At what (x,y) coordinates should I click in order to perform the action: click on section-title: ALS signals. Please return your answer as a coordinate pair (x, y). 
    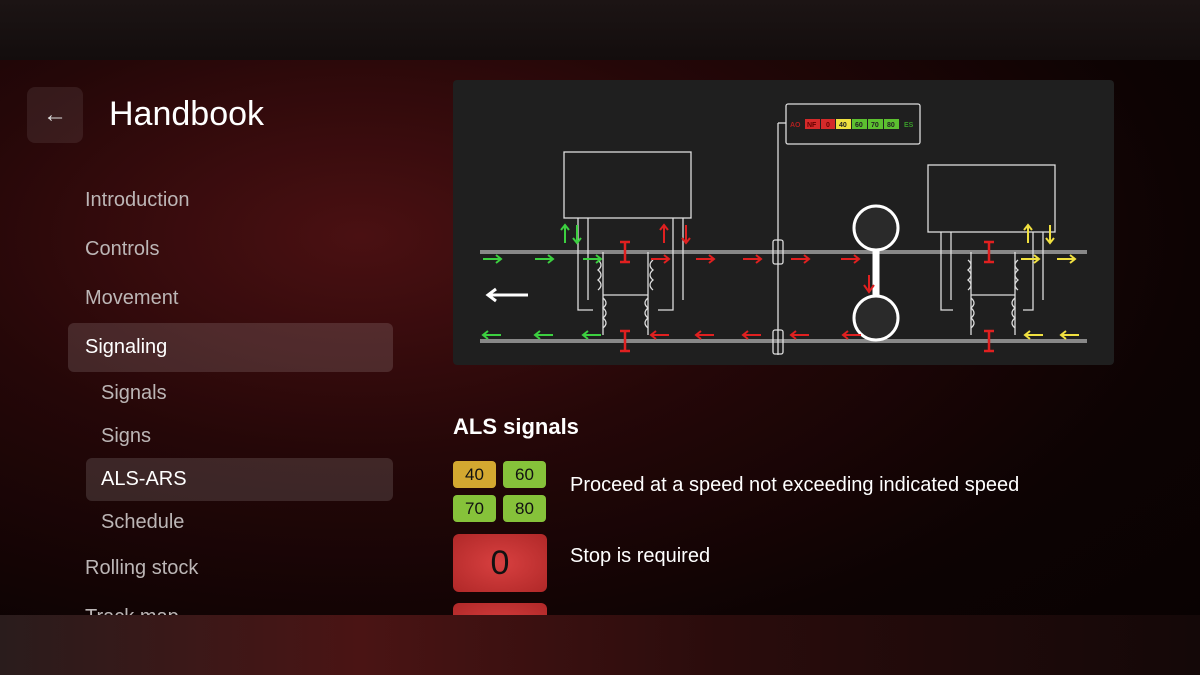
    Looking at the image, I should click on (516, 426).